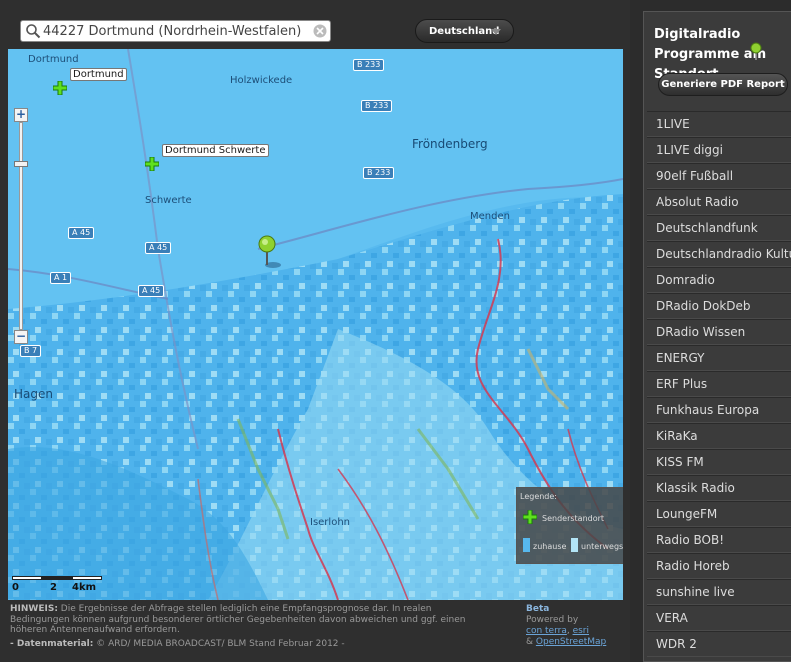 Image resolution: width=791 pixels, height=662 pixels. Describe the element at coordinates (531, 642) in the screenshot. I see `credit-ampersand: &` at that location.